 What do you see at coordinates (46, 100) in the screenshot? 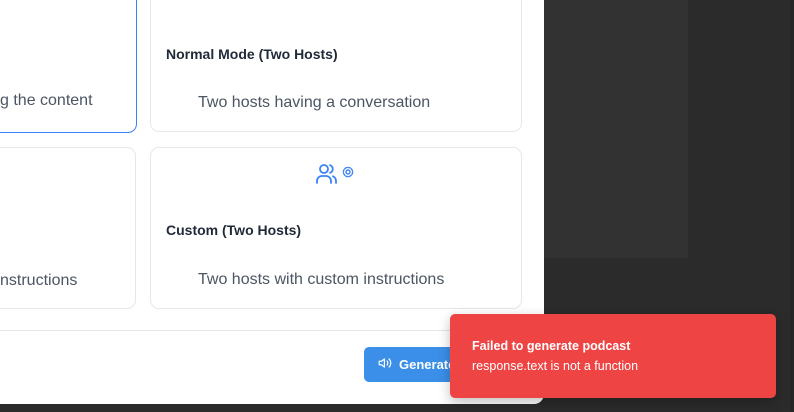
I see `mode-card-description: g the content` at bounding box center [46, 100].